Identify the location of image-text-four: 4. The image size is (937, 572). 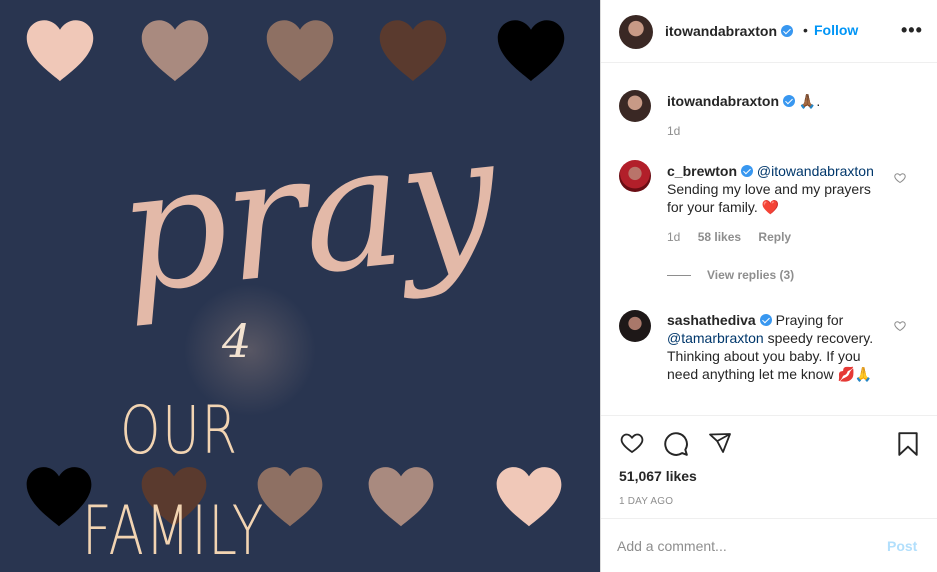
(237, 341).